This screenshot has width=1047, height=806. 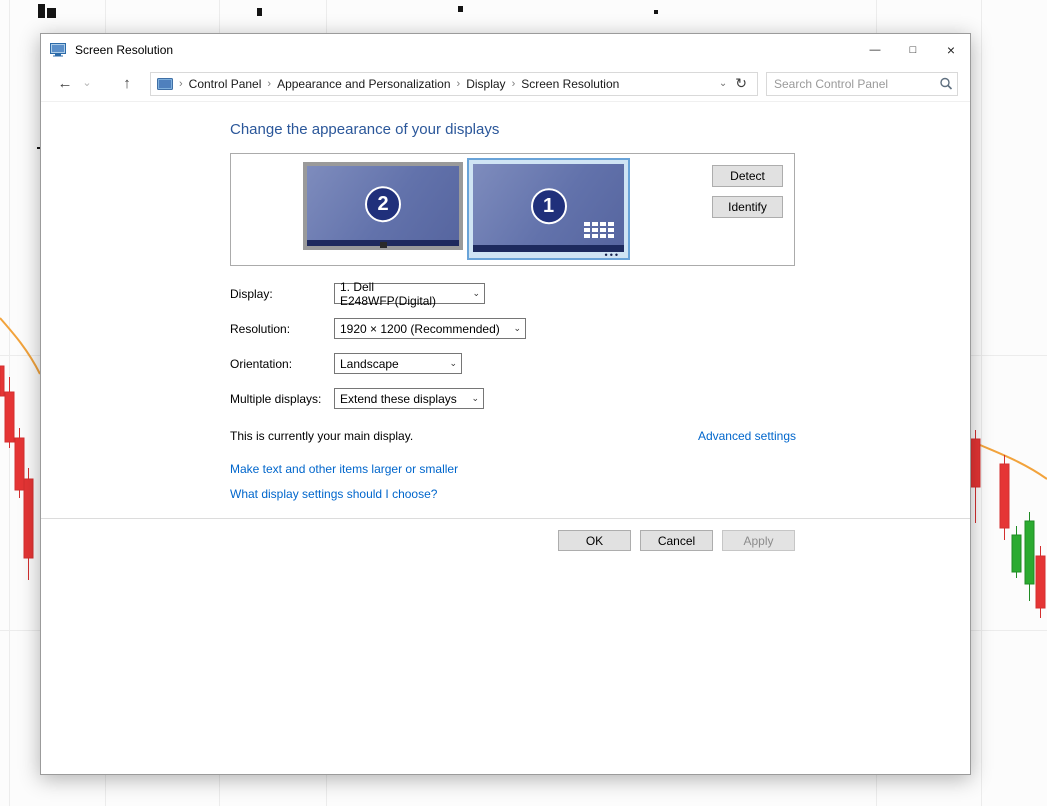 I want to click on orientation-label: Orientation:, so click(x=261, y=363).